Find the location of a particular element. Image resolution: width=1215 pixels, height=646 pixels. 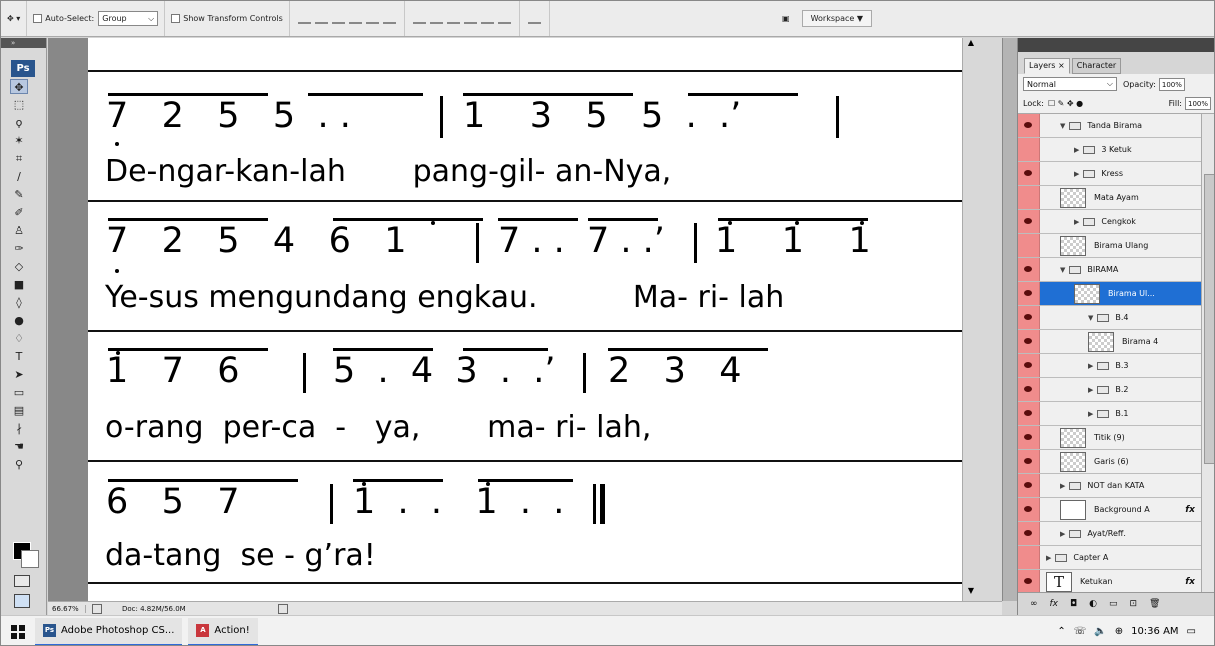

panel-dock-strip is located at coordinates (1009, 319).